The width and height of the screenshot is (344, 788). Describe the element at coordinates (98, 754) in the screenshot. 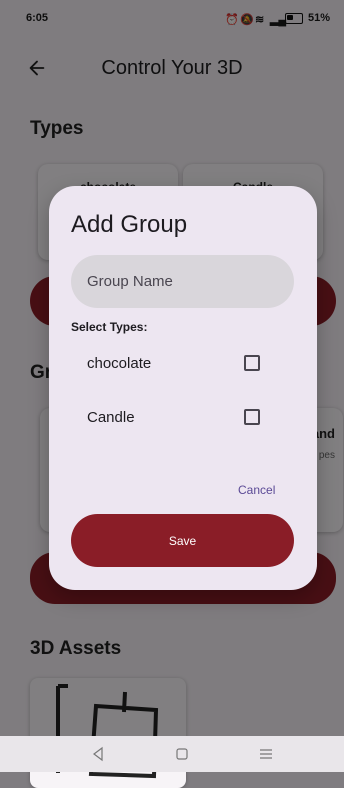

I see `nav-back-icon` at that location.